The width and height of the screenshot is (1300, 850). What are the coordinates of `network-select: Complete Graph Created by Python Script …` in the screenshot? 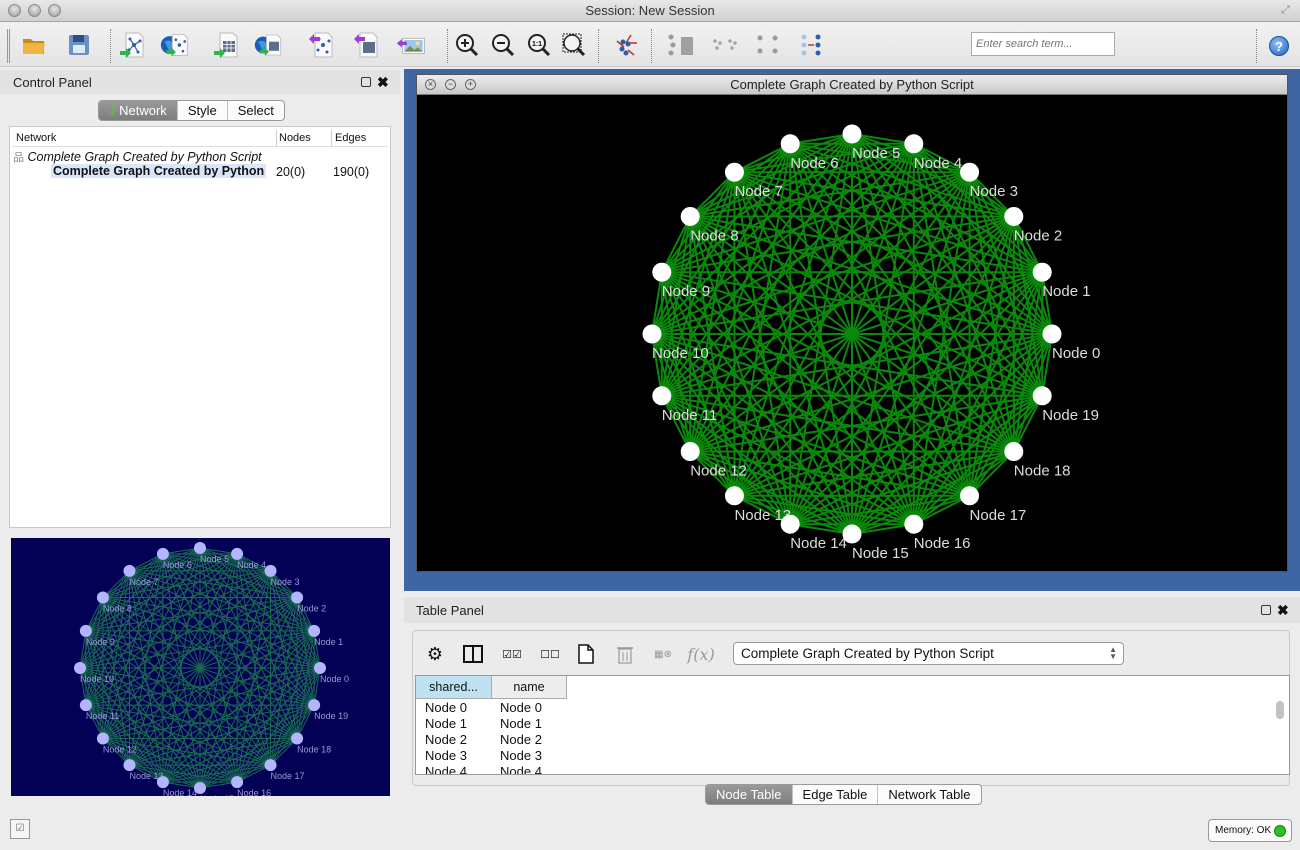 It's located at (928, 653).